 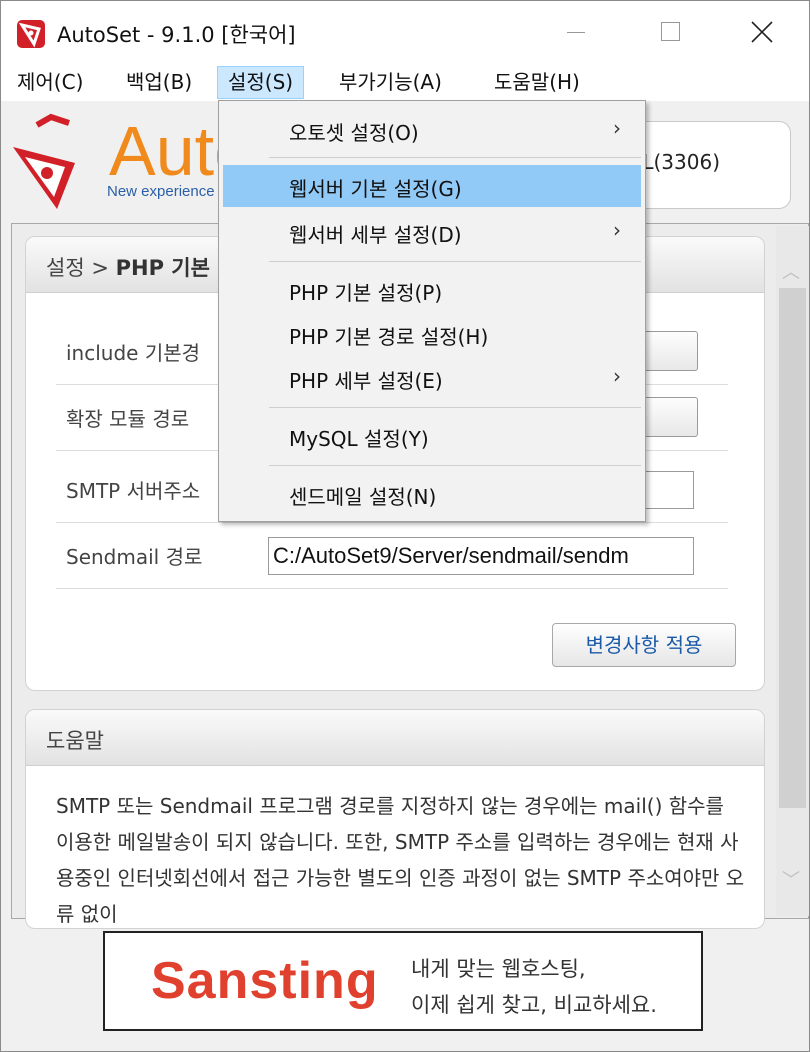 I want to click on menu-item-mysql: MySQL 설정(Y), so click(x=432, y=436).